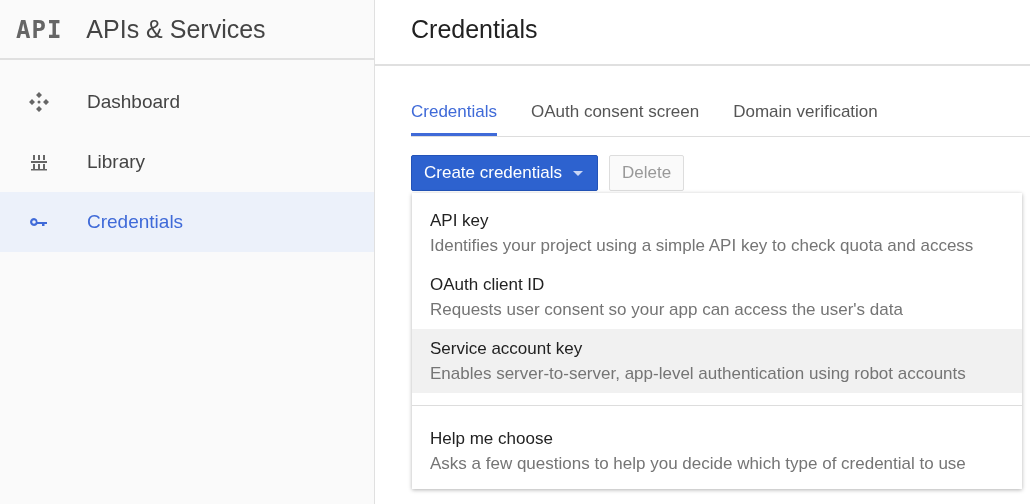 This screenshot has height=504, width=1030. What do you see at coordinates (39, 102) in the screenshot?
I see `diamond-grid-icon` at bounding box center [39, 102].